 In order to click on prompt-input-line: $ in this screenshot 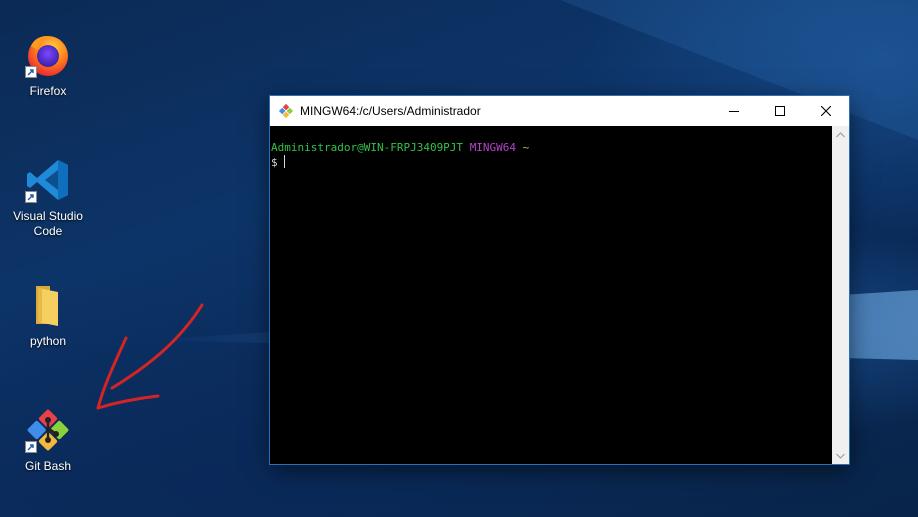, I will do `click(551, 162)`.